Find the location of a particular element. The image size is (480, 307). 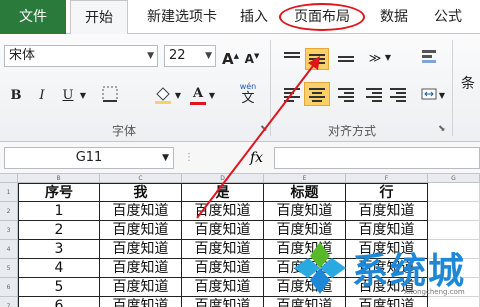

align-right-icon is located at coordinates (346, 95).